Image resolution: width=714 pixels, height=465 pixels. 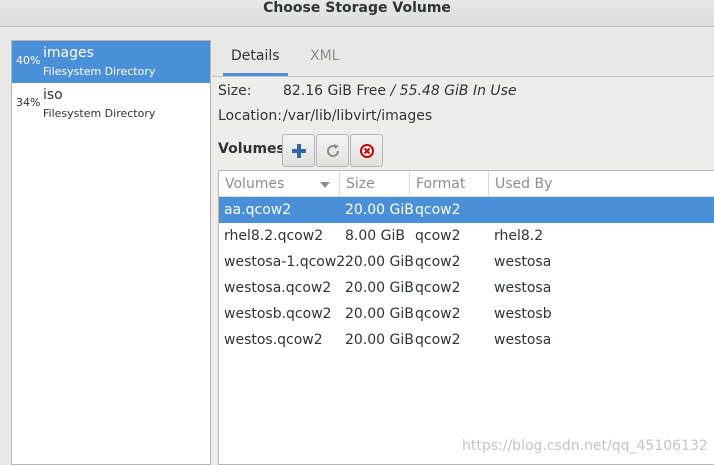 I want to click on delete-volume-button, so click(x=366, y=150).